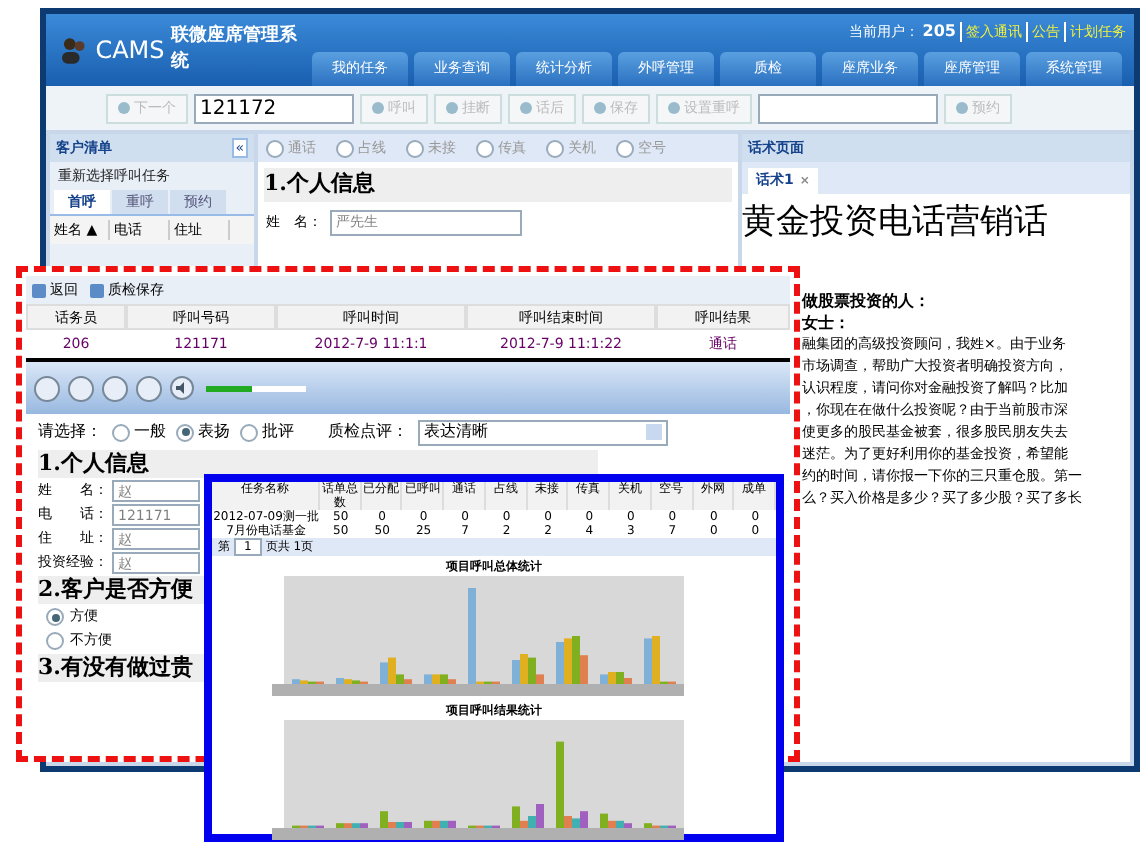  What do you see at coordinates (234, 49) in the screenshot?
I see `app-title: 联微座席管理系统` at bounding box center [234, 49].